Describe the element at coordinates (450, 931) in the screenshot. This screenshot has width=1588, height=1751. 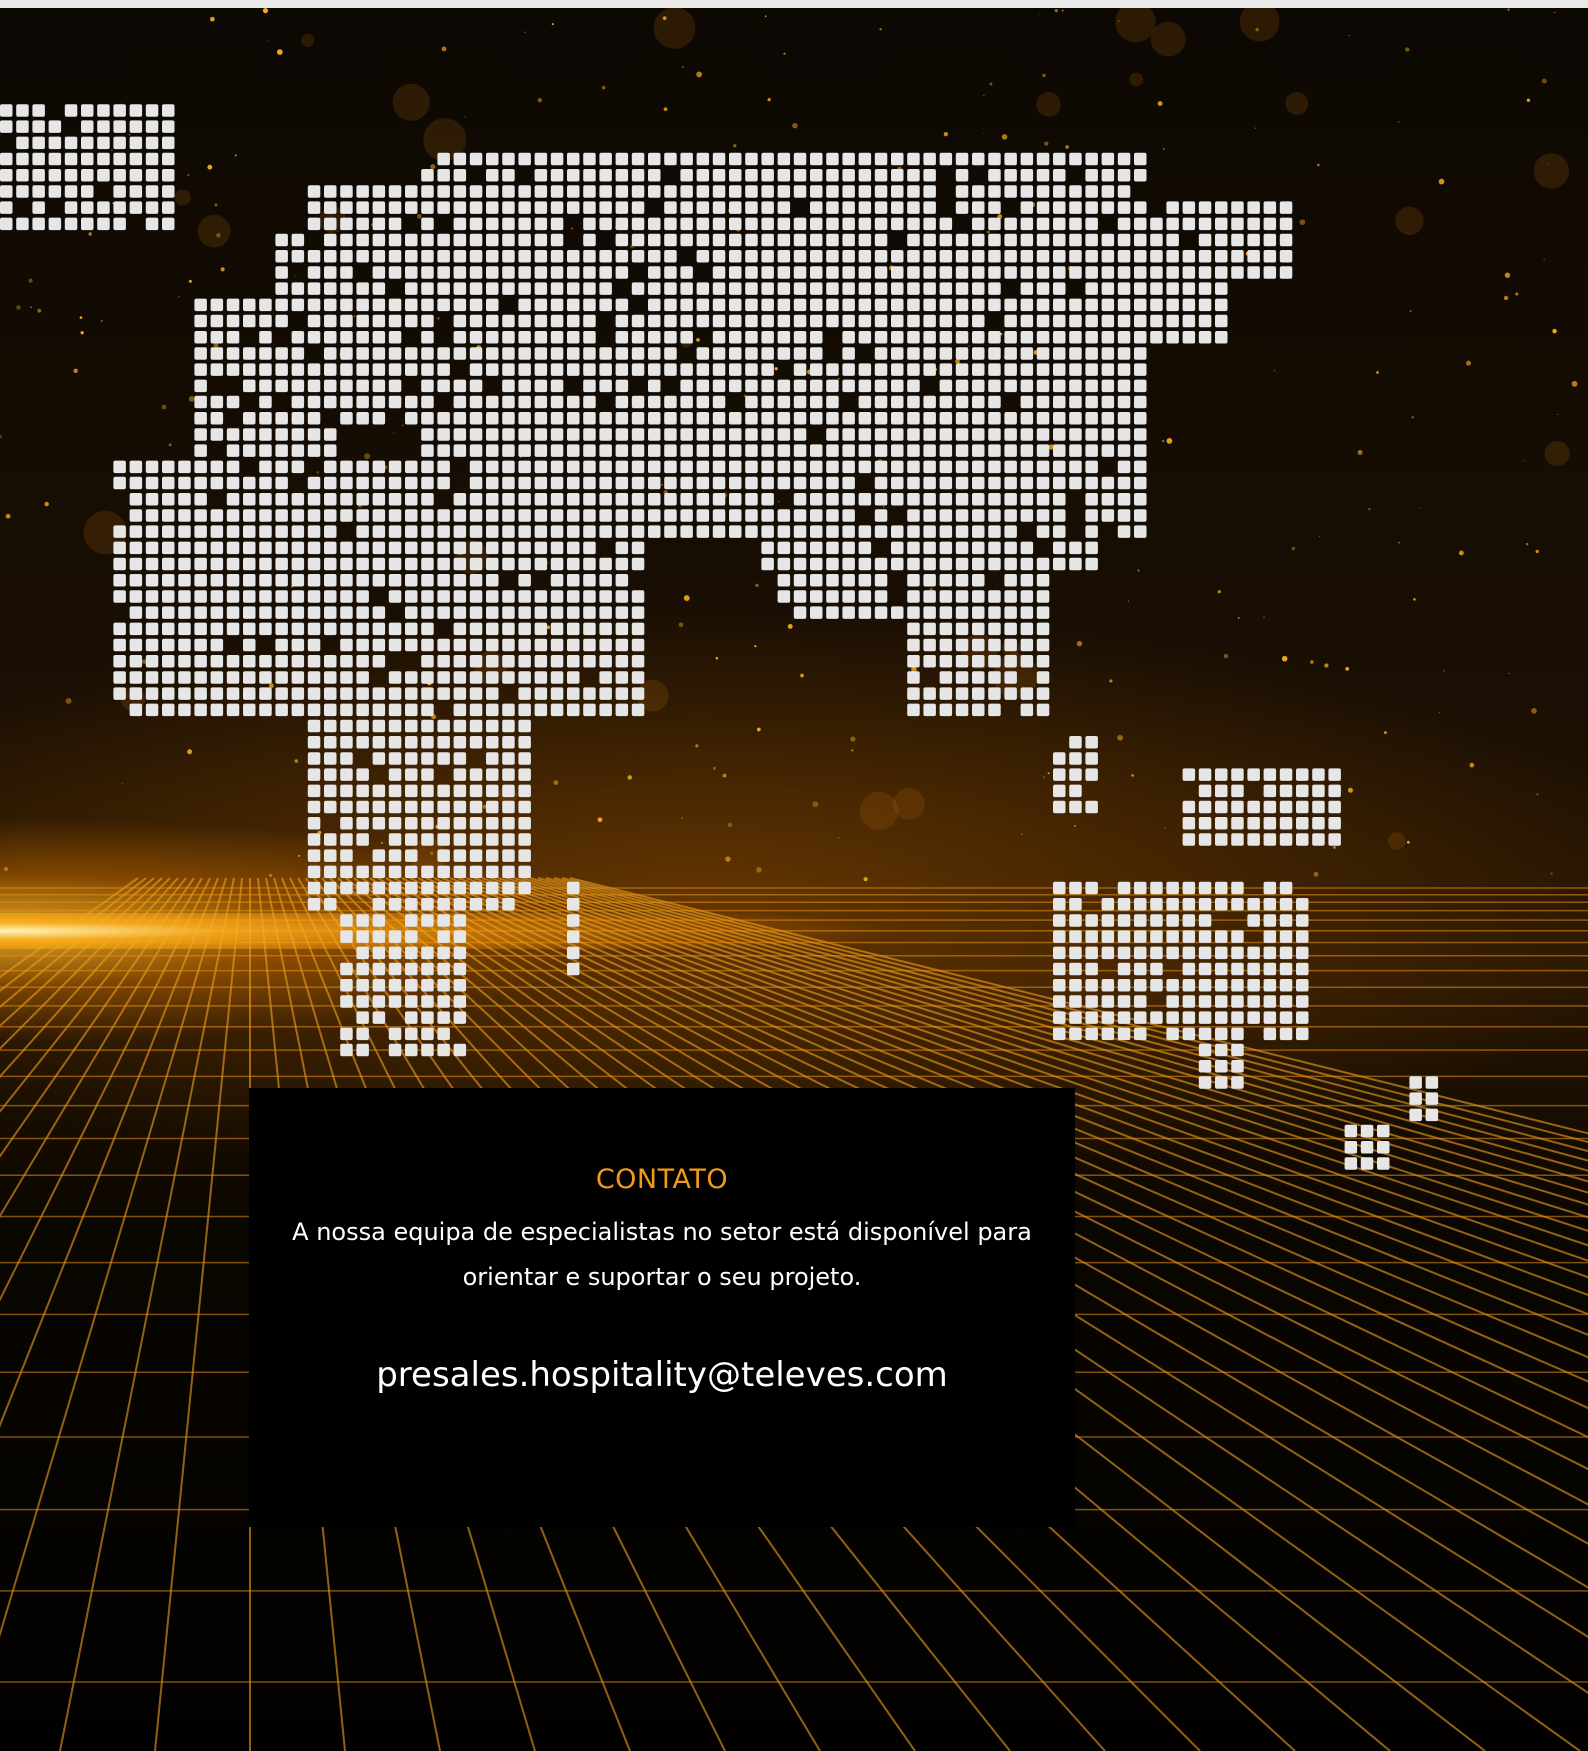
I see `horizon-glow` at that location.